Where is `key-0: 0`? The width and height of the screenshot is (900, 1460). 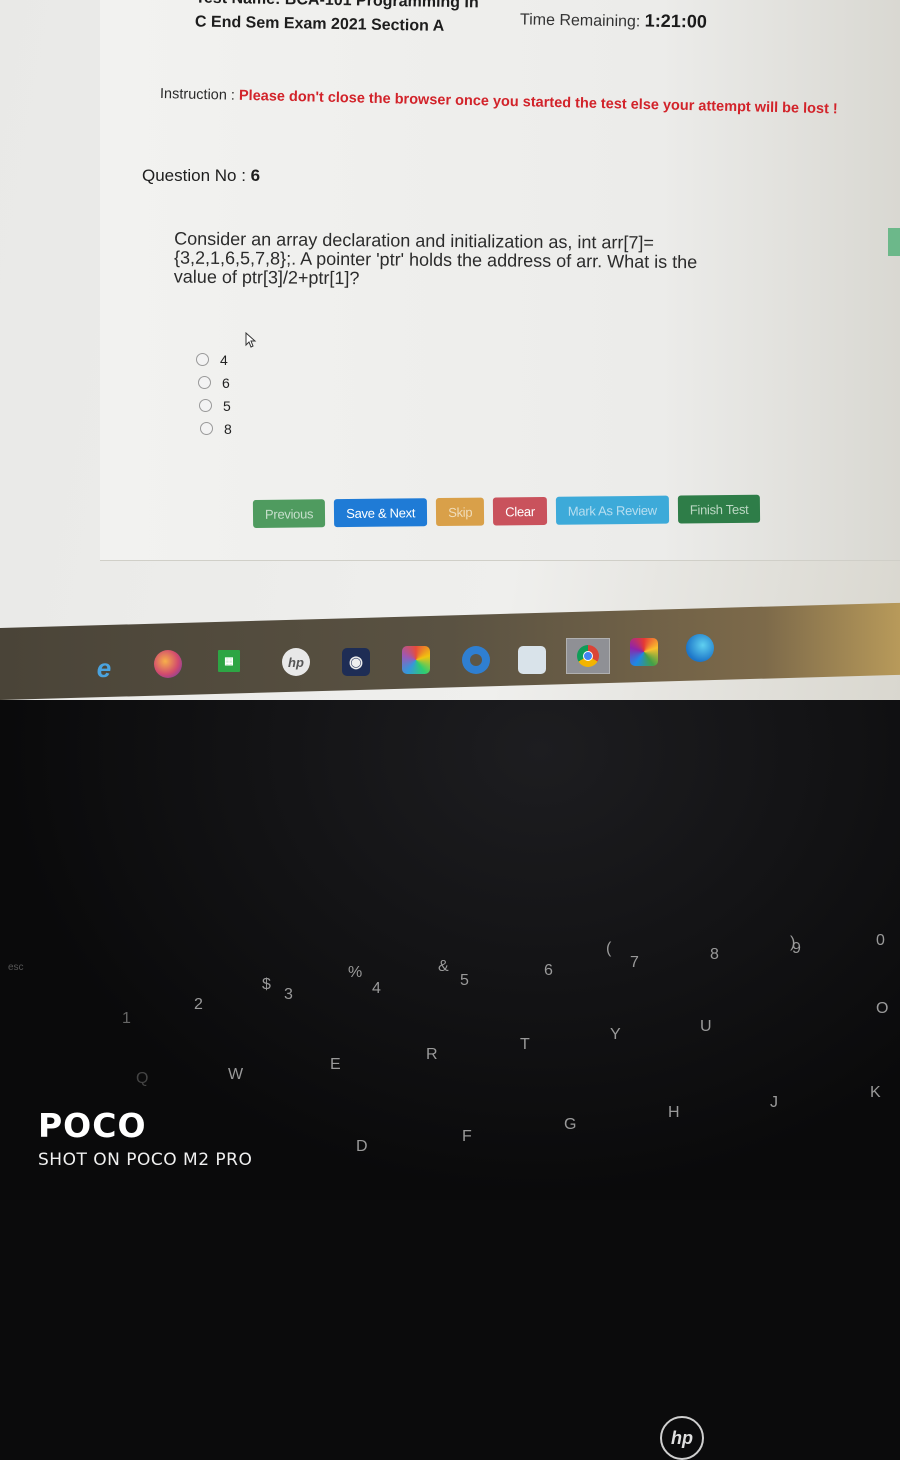 key-0: 0 is located at coordinates (880, 940).